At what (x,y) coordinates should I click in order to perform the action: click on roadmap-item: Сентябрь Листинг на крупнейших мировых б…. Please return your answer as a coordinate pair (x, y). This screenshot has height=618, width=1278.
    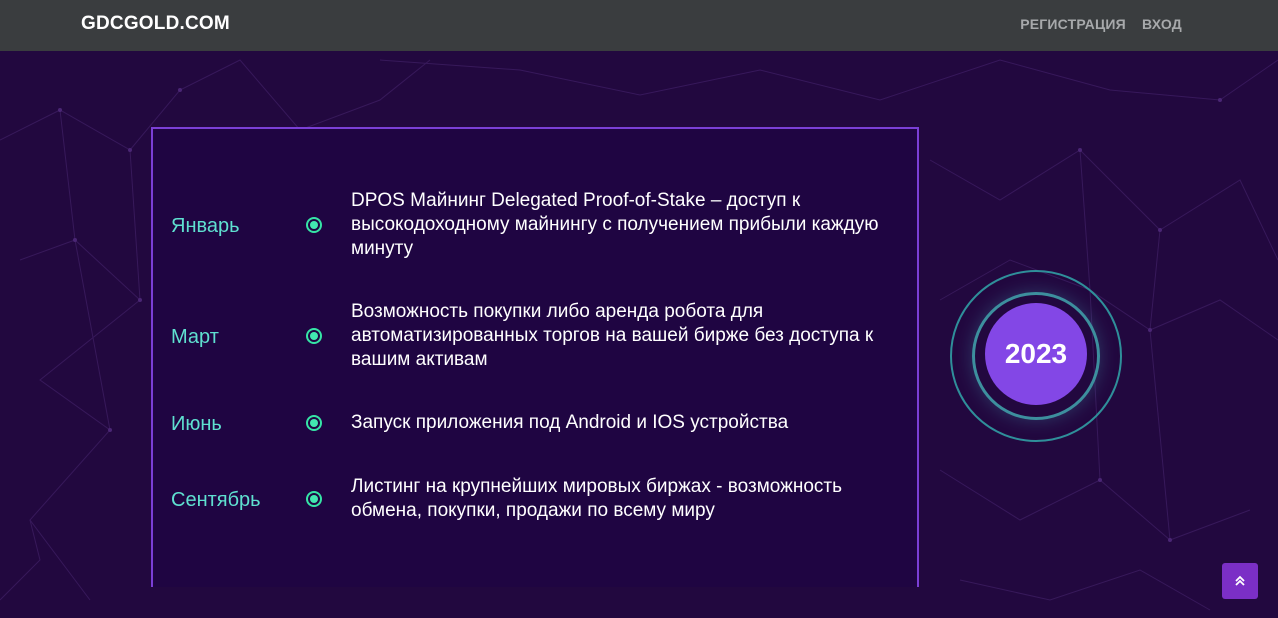
    Looking at the image, I should click on (535, 503).